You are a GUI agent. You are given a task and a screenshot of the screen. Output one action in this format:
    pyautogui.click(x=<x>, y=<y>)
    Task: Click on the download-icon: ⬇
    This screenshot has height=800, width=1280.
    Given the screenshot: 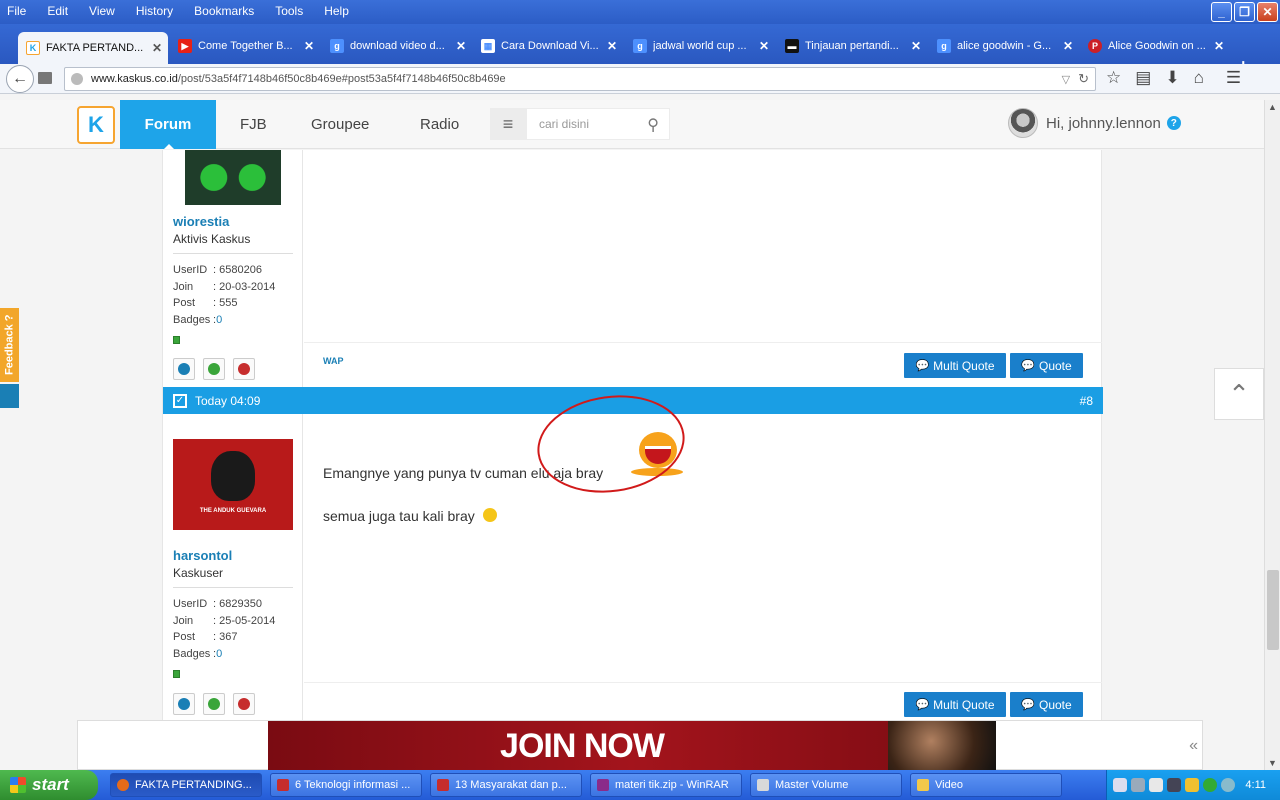 What is the action you would take?
    pyautogui.click(x=1172, y=78)
    